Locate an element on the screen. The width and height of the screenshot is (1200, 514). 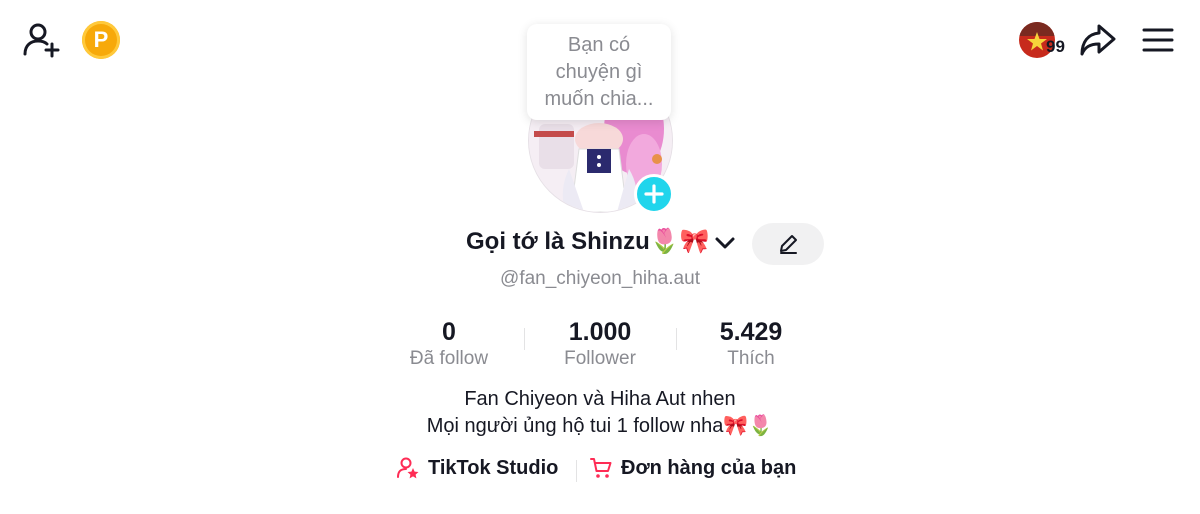
edit-pencil-icon is located at coordinates (788, 244).